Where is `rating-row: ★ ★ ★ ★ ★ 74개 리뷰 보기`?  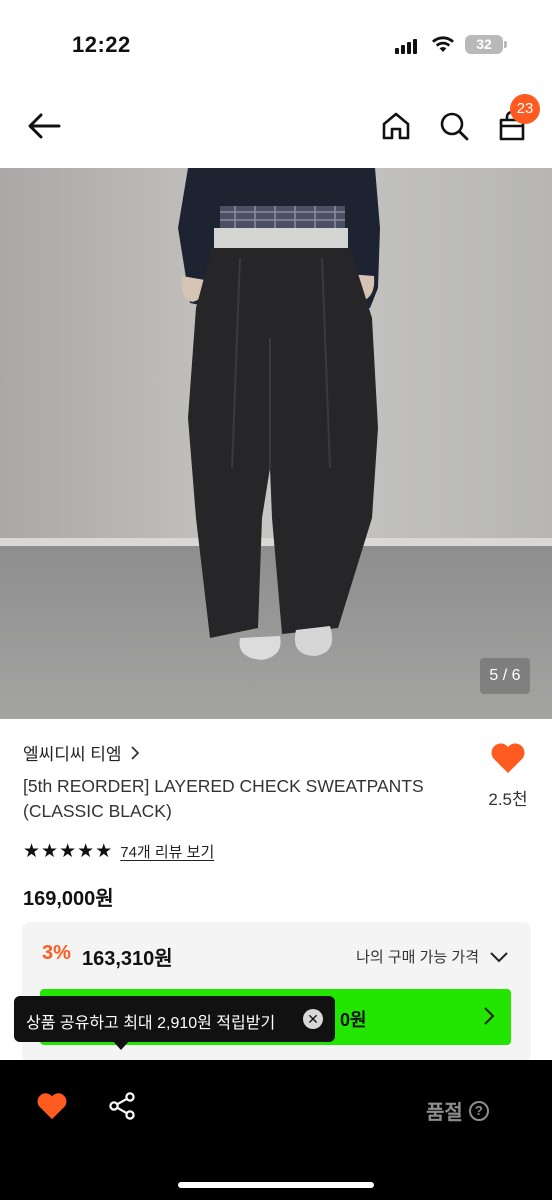 rating-row: ★ ★ ★ ★ ★ 74개 리뷰 보기 is located at coordinates (118, 851).